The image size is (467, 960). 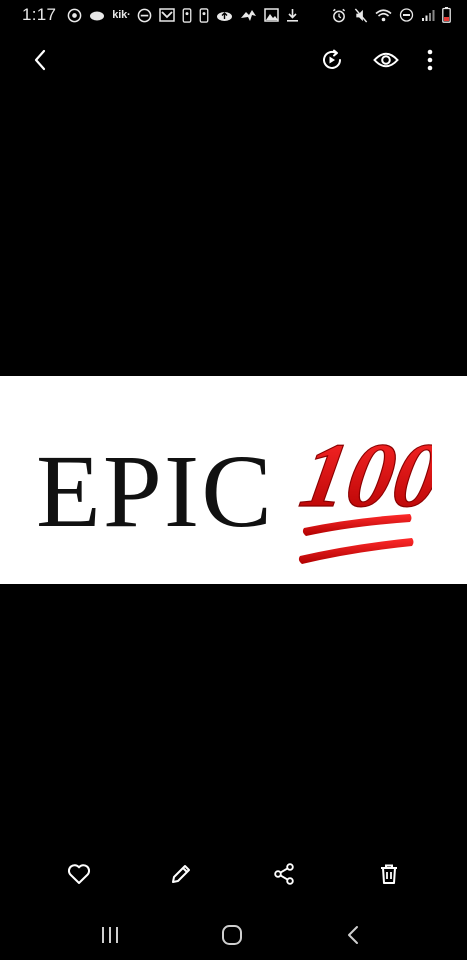 What do you see at coordinates (248, 15) in the screenshot?
I see `hawk-icon` at bounding box center [248, 15].